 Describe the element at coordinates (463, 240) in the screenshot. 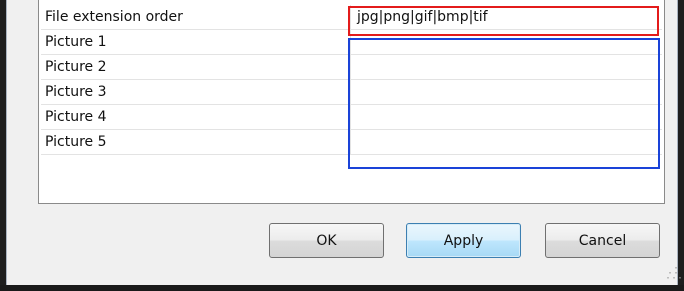

I see `apply-button: Apply` at that location.